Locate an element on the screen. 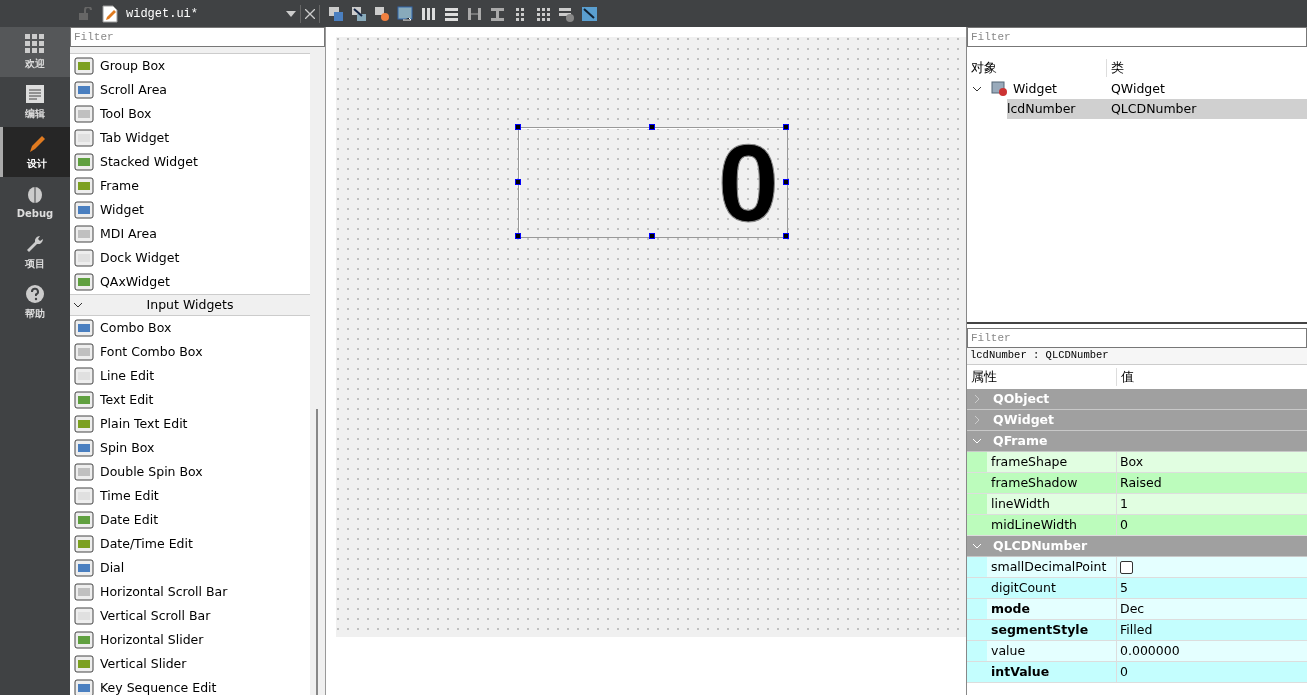 Image resolution: width=1307 pixels, height=695 pixels. caret-icon is located at coordinates (291, 13).